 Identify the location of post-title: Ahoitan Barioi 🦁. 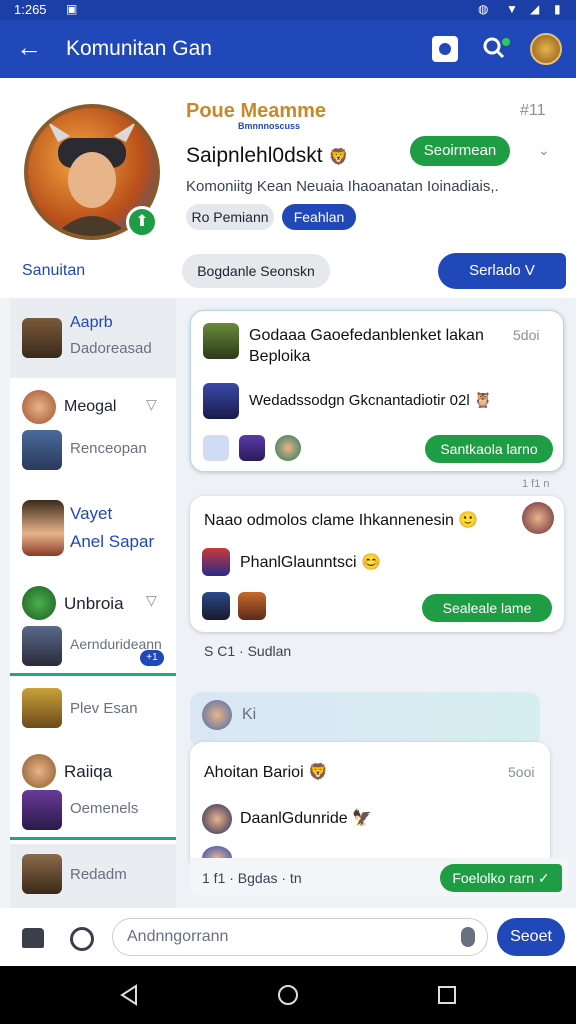
(266, 772).